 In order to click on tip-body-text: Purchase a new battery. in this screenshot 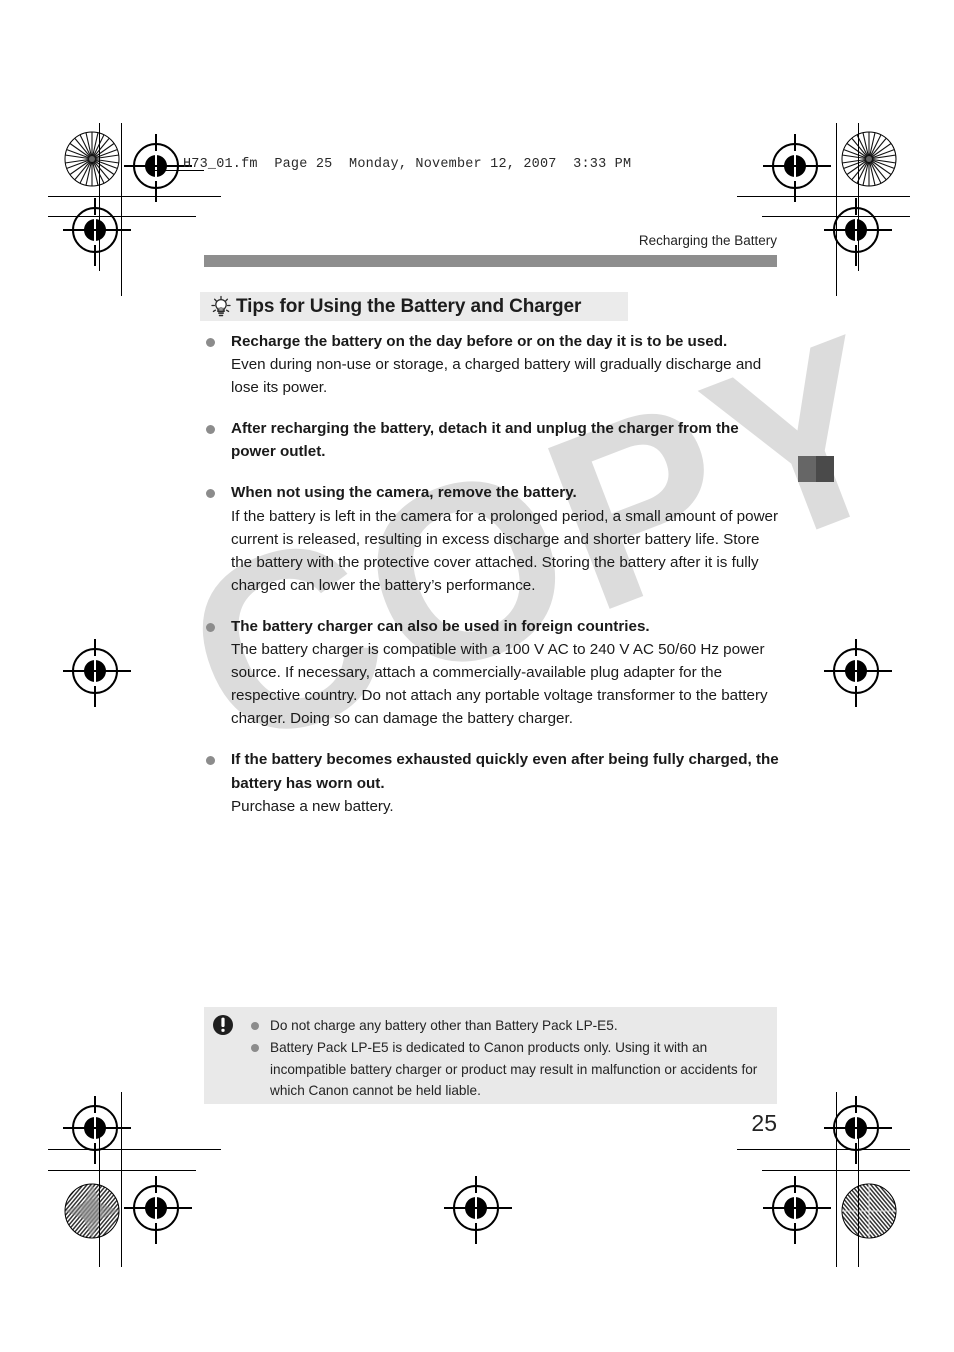, I will do `click(312, 806)`.